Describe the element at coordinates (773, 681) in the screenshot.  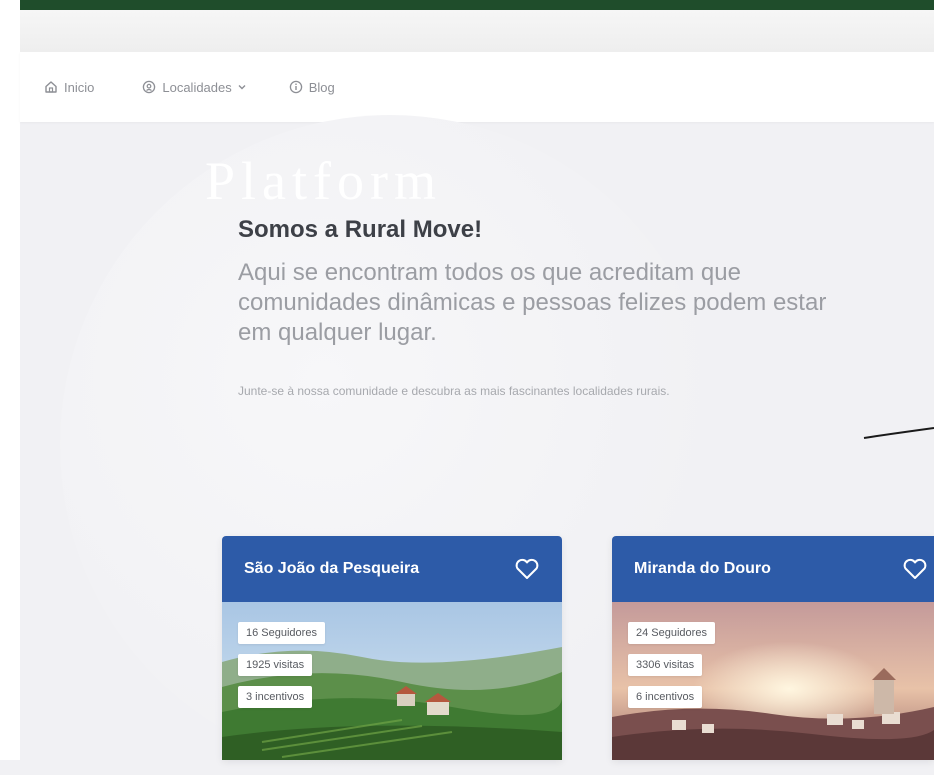
I see `card-image: 24 Seguidores 3306 visitas 6 incentivos` at that location.